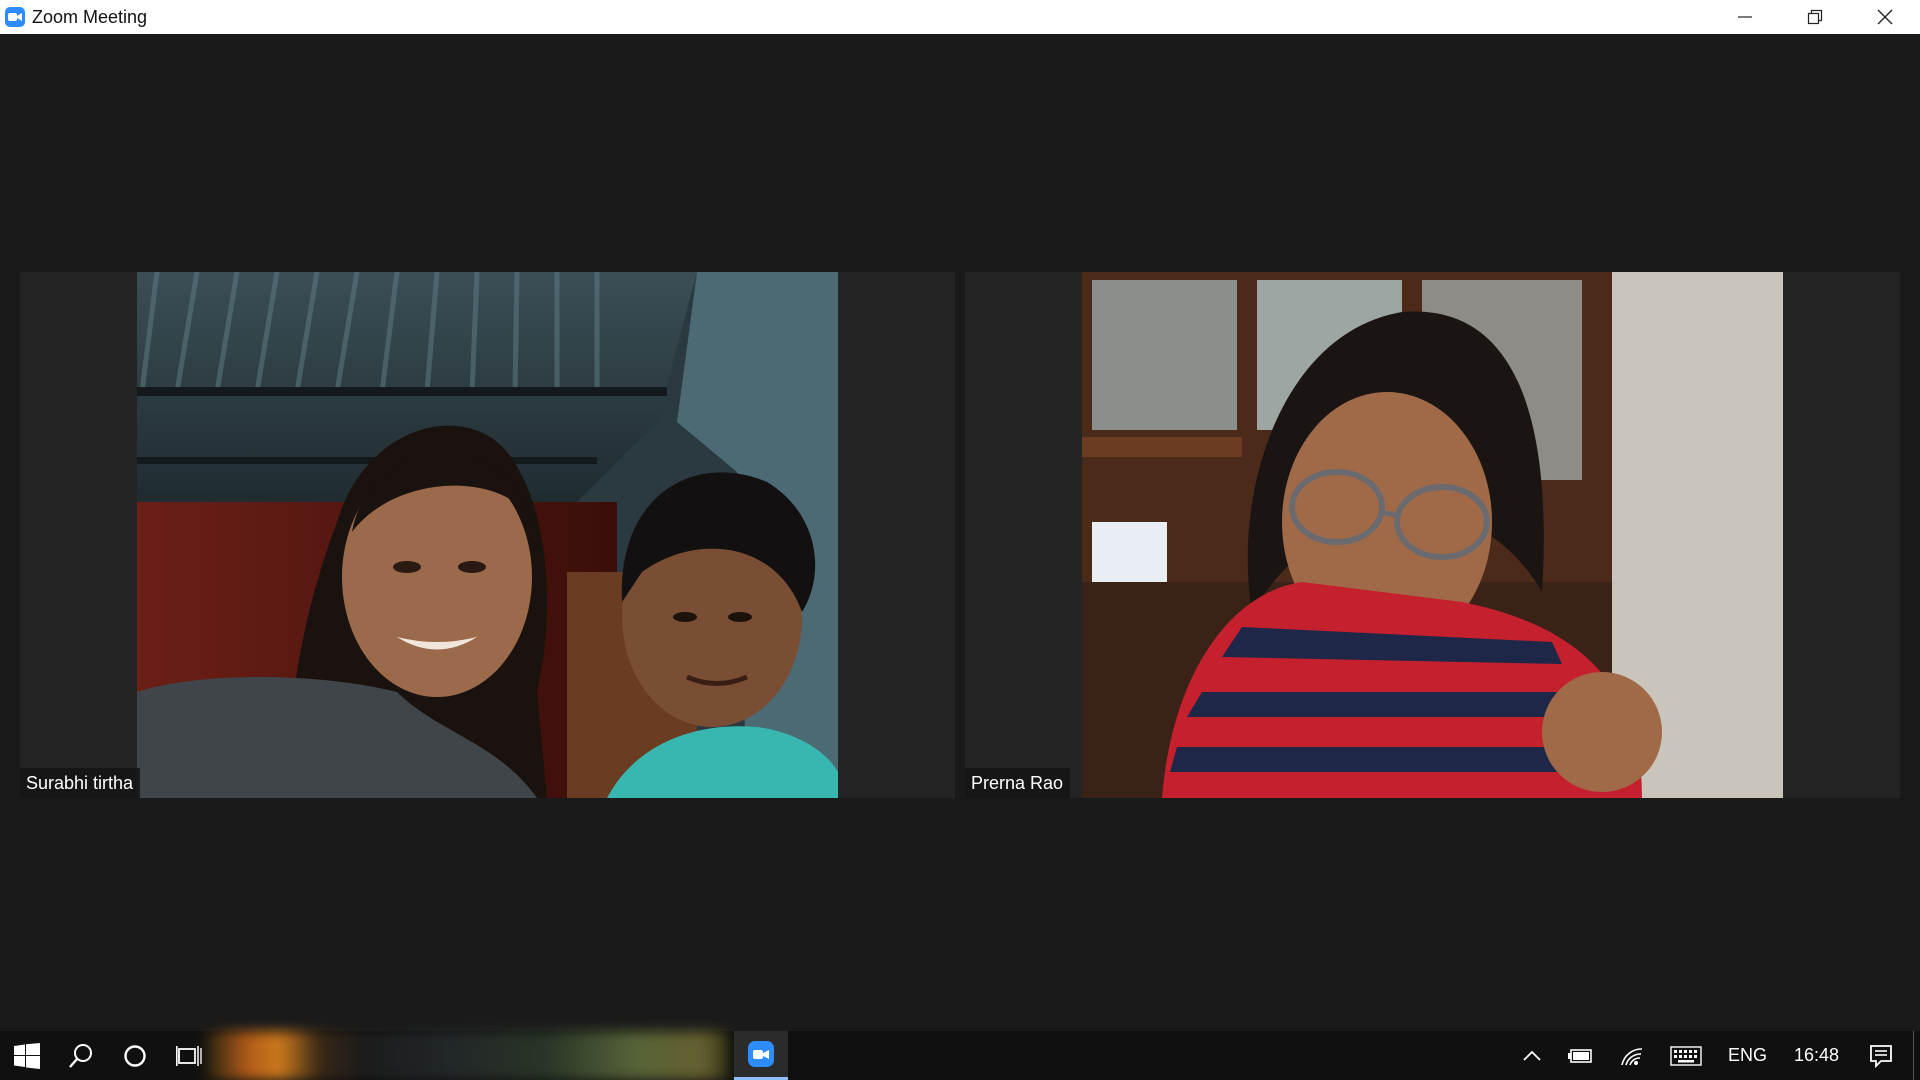 This screenshot has height=1080, width=1920. I want to click on wifi-icon, so click(1631, 1056).